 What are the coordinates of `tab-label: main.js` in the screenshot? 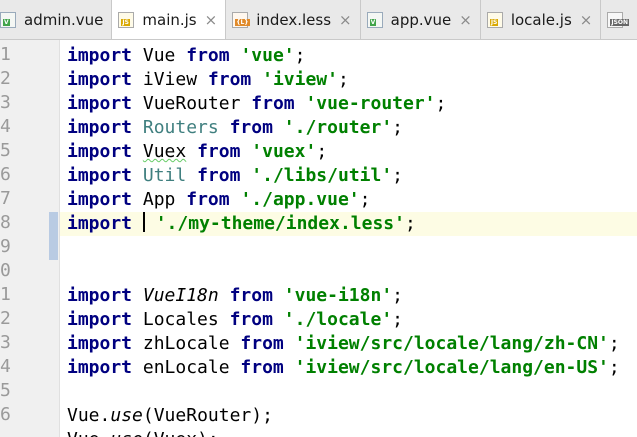 It's located at (169, 19).